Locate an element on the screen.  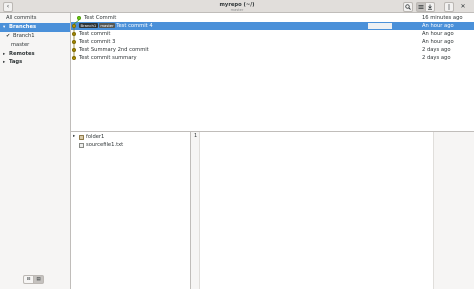
view-button-group is located at coordinates (425, 6).